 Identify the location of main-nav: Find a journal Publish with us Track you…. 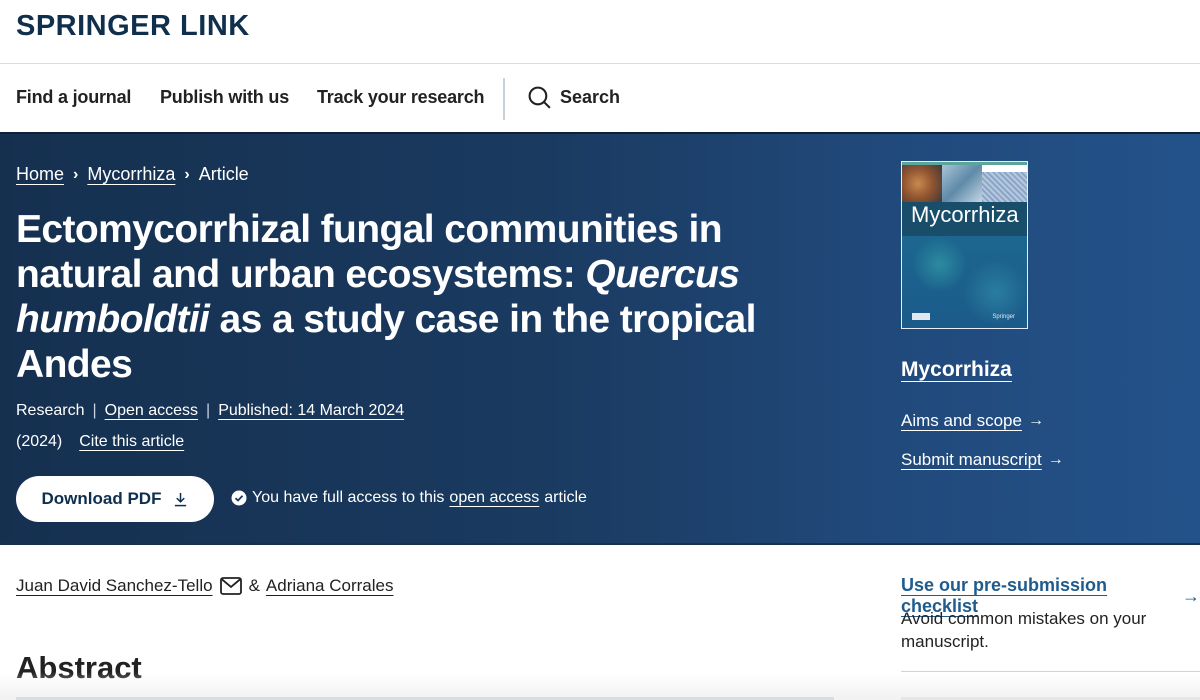
(600, 98).